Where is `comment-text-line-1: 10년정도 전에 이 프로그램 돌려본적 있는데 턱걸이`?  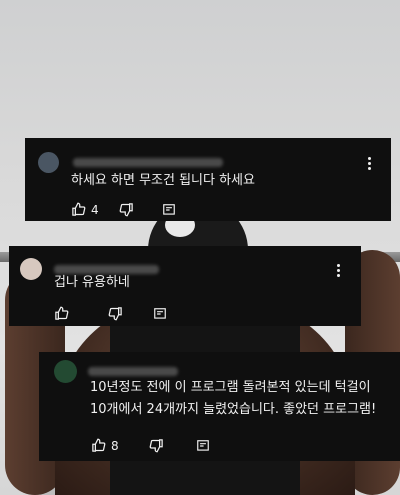 comment-text-line-1: 10년정도 전에 이 프로그램 돌려본적 있는데 턱걸이 is located at coordinates (230, 387).